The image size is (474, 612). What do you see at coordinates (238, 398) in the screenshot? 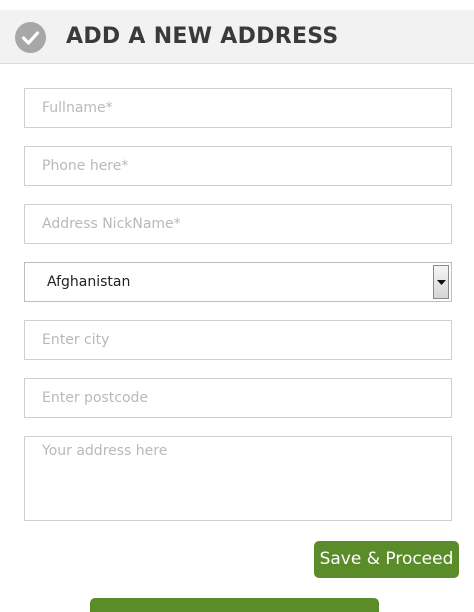
I see `postcode-input` at bounding box center [238, 398].